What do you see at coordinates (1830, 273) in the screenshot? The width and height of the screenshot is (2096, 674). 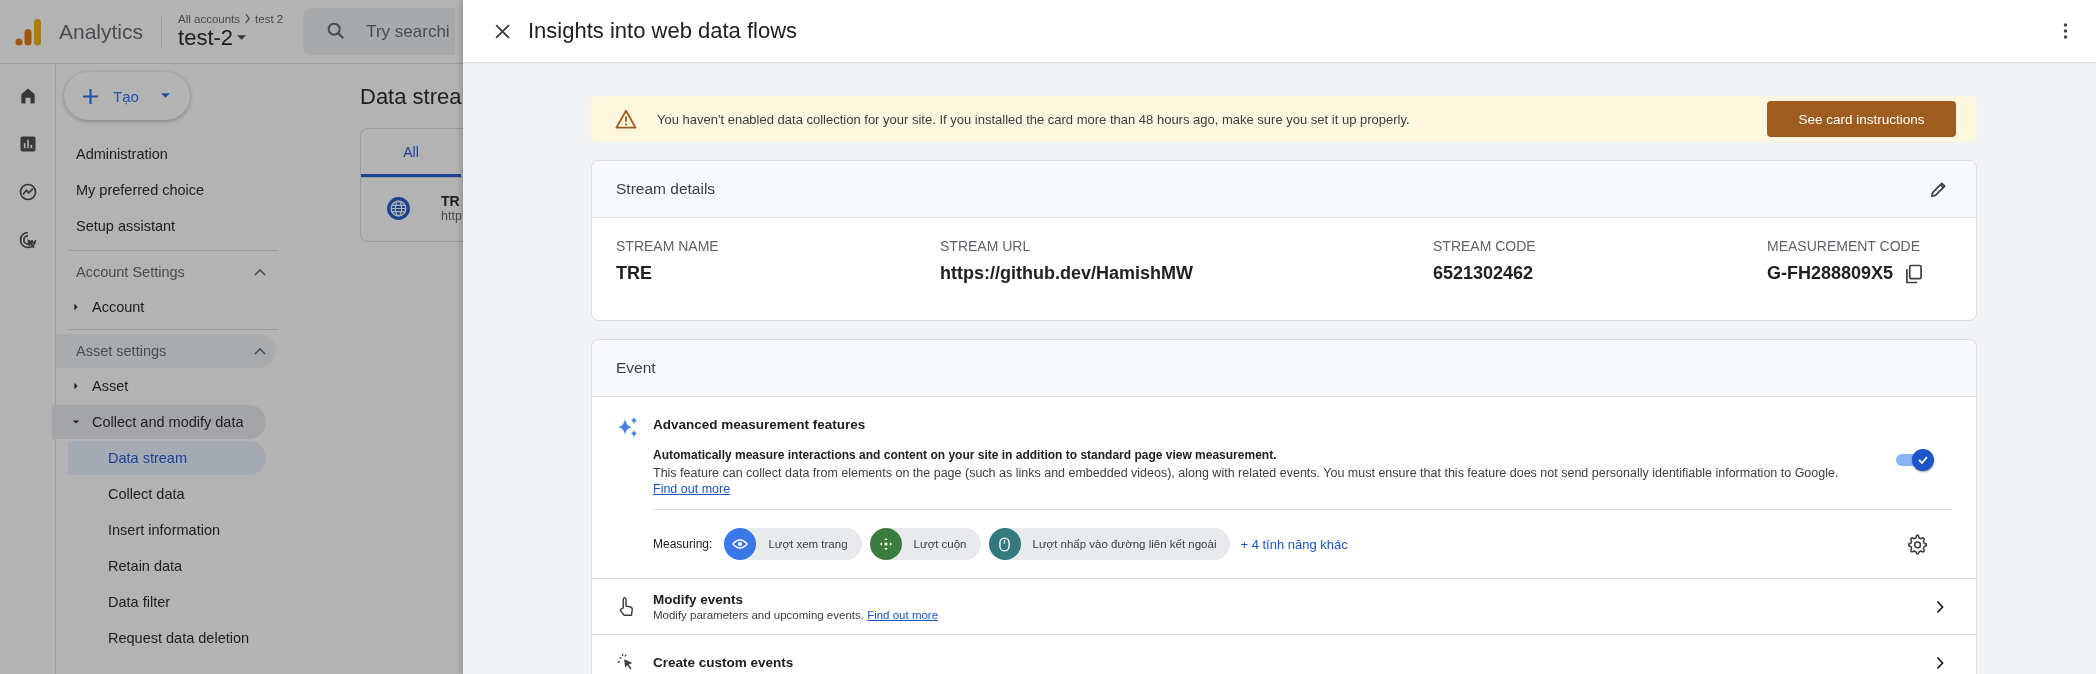 I see `field-value: G-FH288809X5` at bounding box center [1830, 273].